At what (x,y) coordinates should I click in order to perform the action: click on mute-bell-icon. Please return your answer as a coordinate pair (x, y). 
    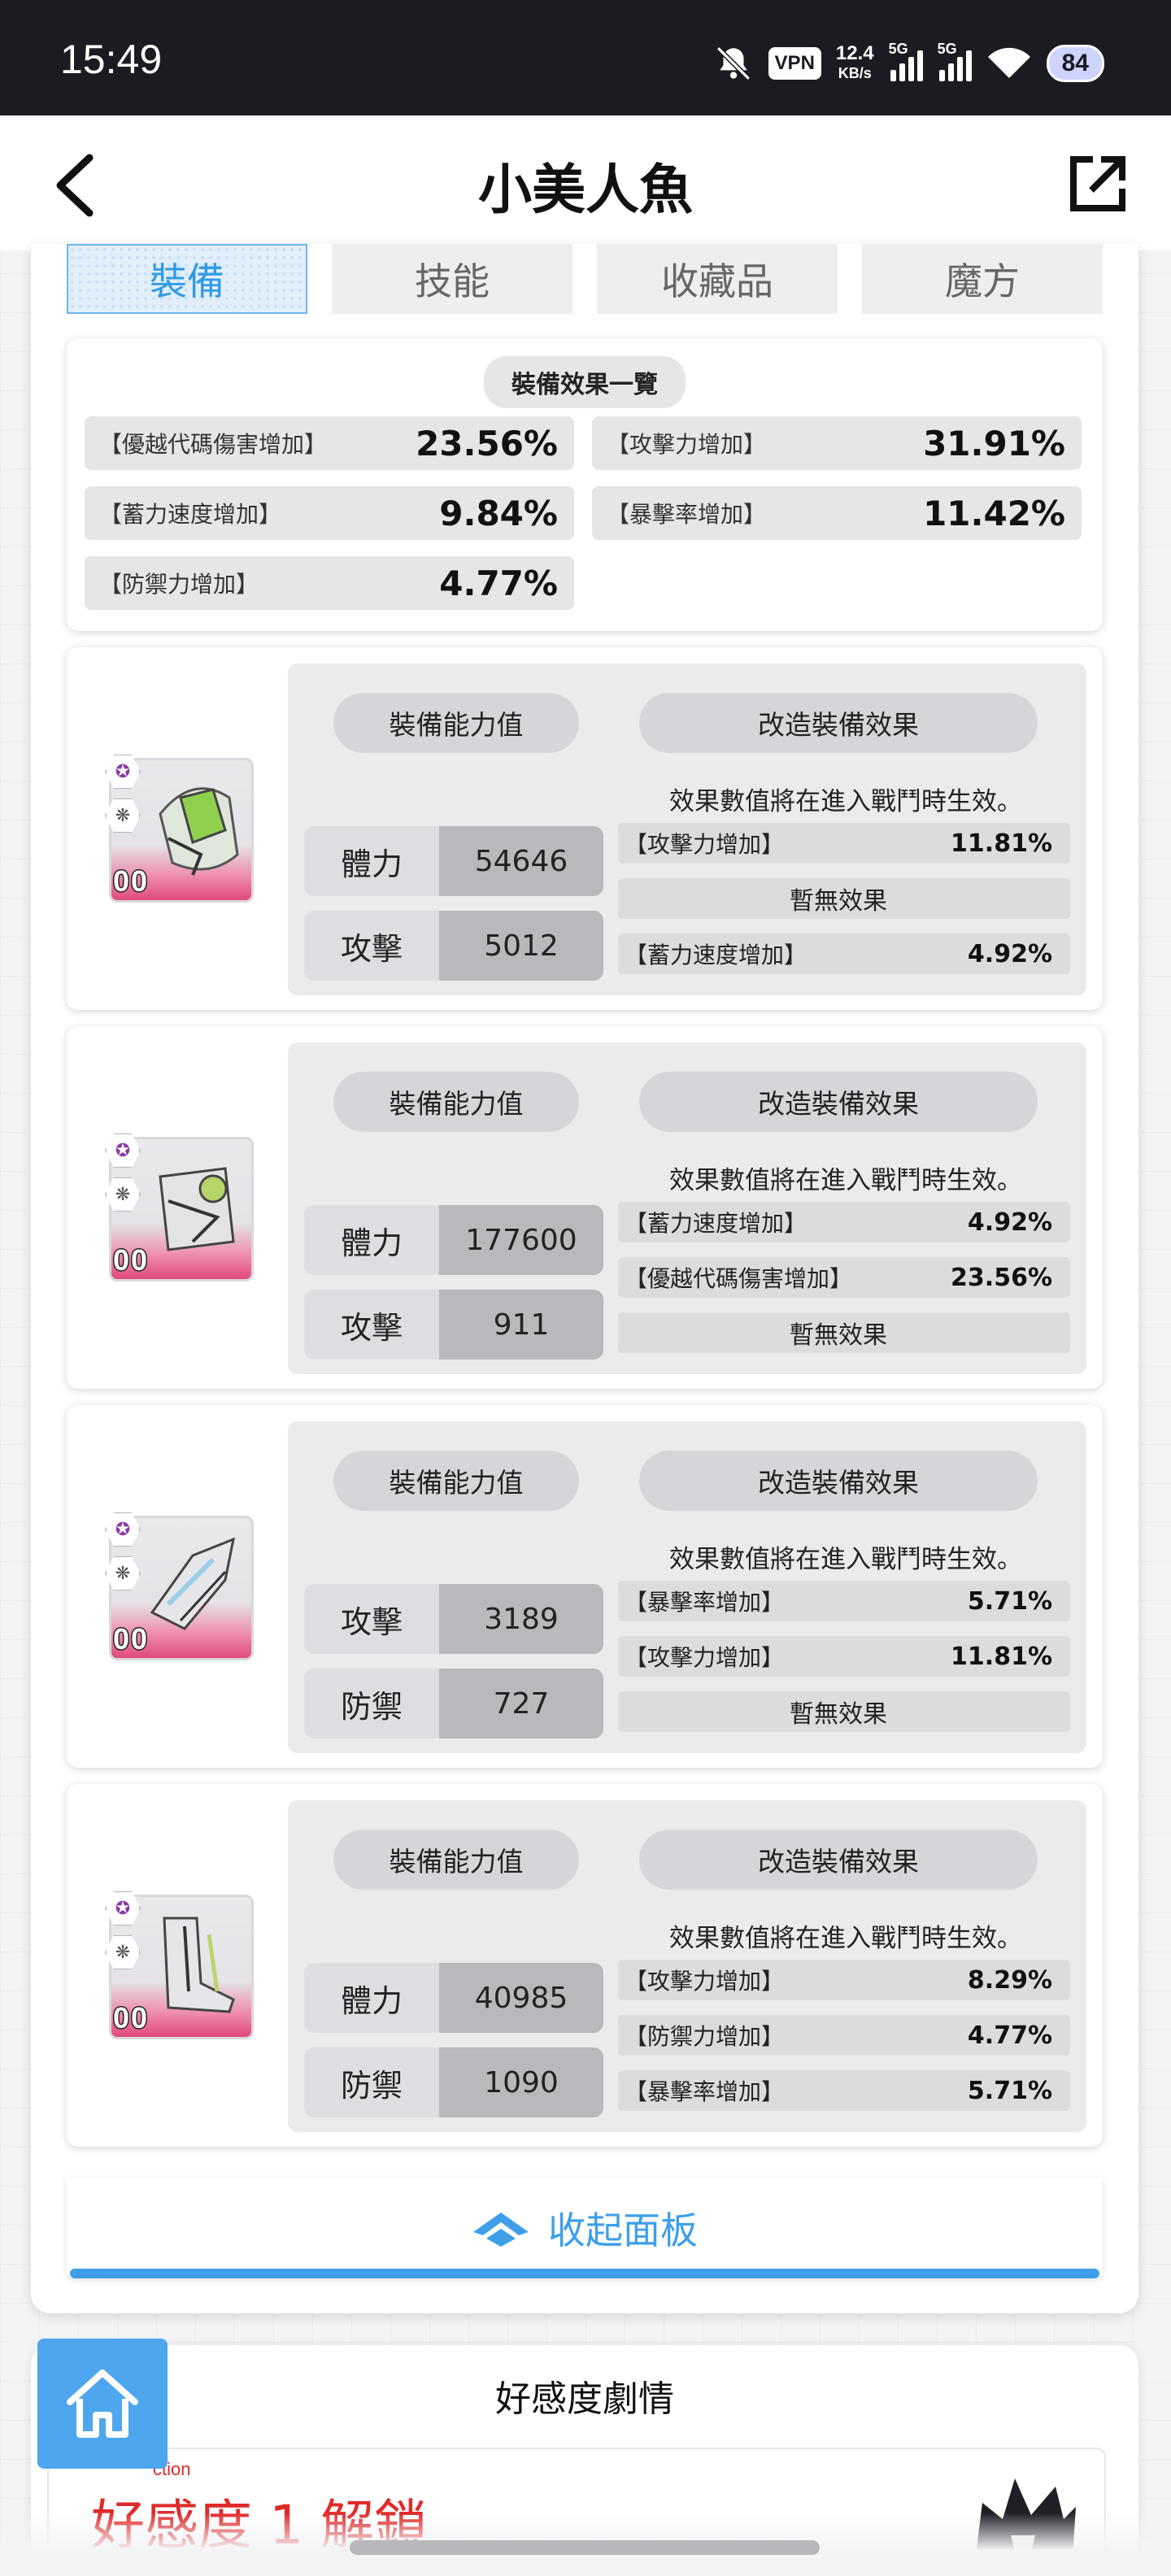
    Looking at the image, I should click on (733, 63).